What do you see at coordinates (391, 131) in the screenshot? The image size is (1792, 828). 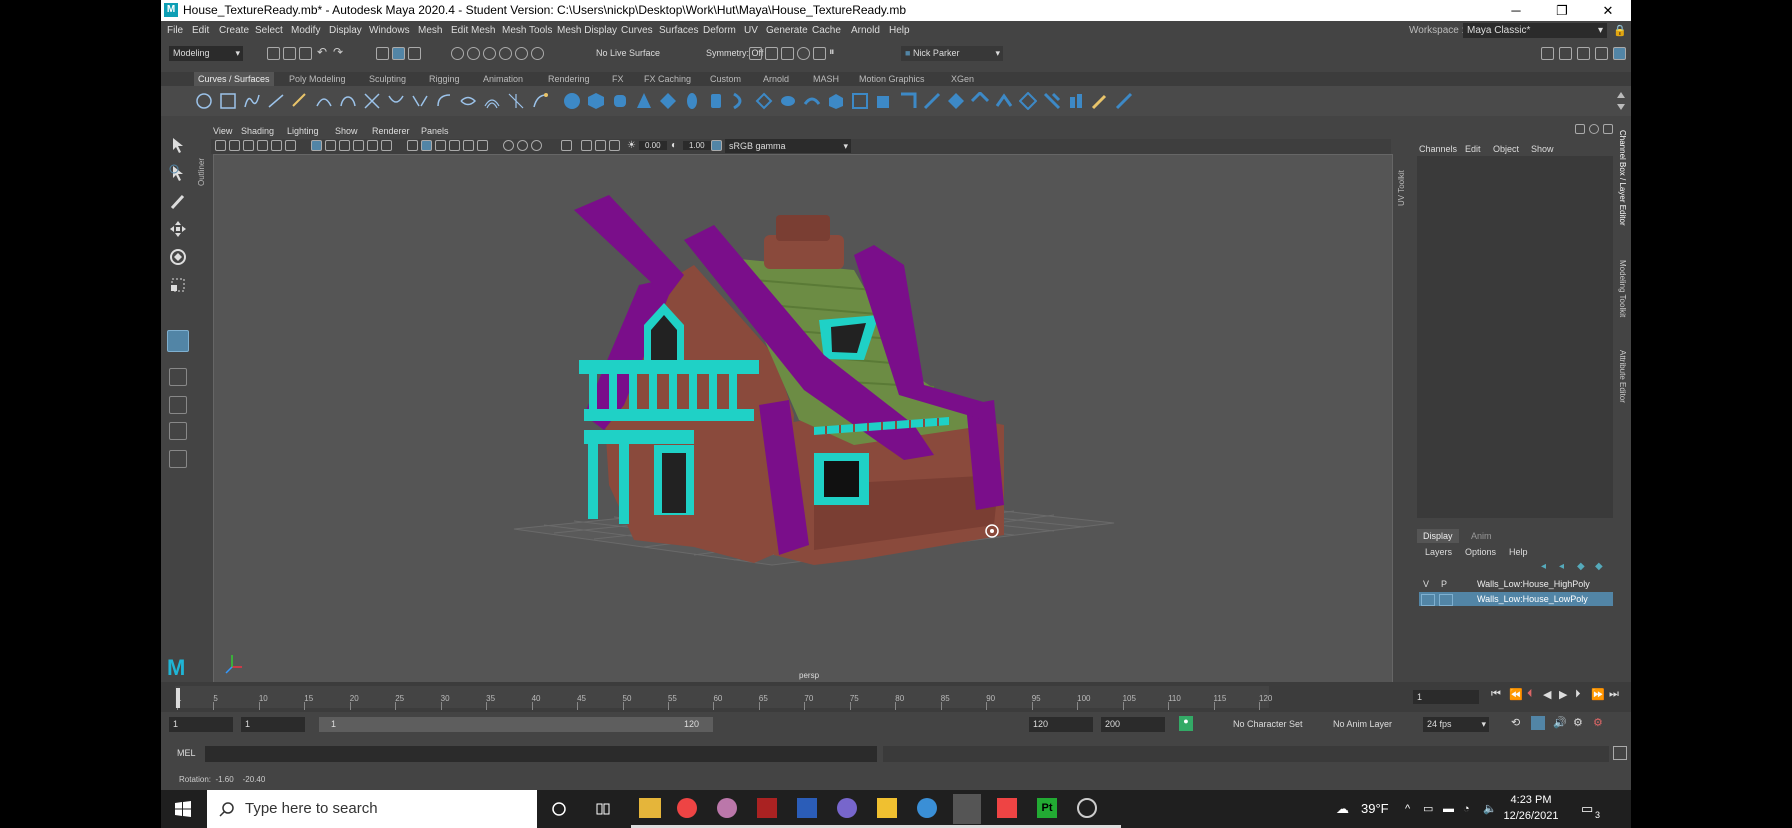 I see `viewport-menu-renderer: Renderer` at bounding box center [391, 131].